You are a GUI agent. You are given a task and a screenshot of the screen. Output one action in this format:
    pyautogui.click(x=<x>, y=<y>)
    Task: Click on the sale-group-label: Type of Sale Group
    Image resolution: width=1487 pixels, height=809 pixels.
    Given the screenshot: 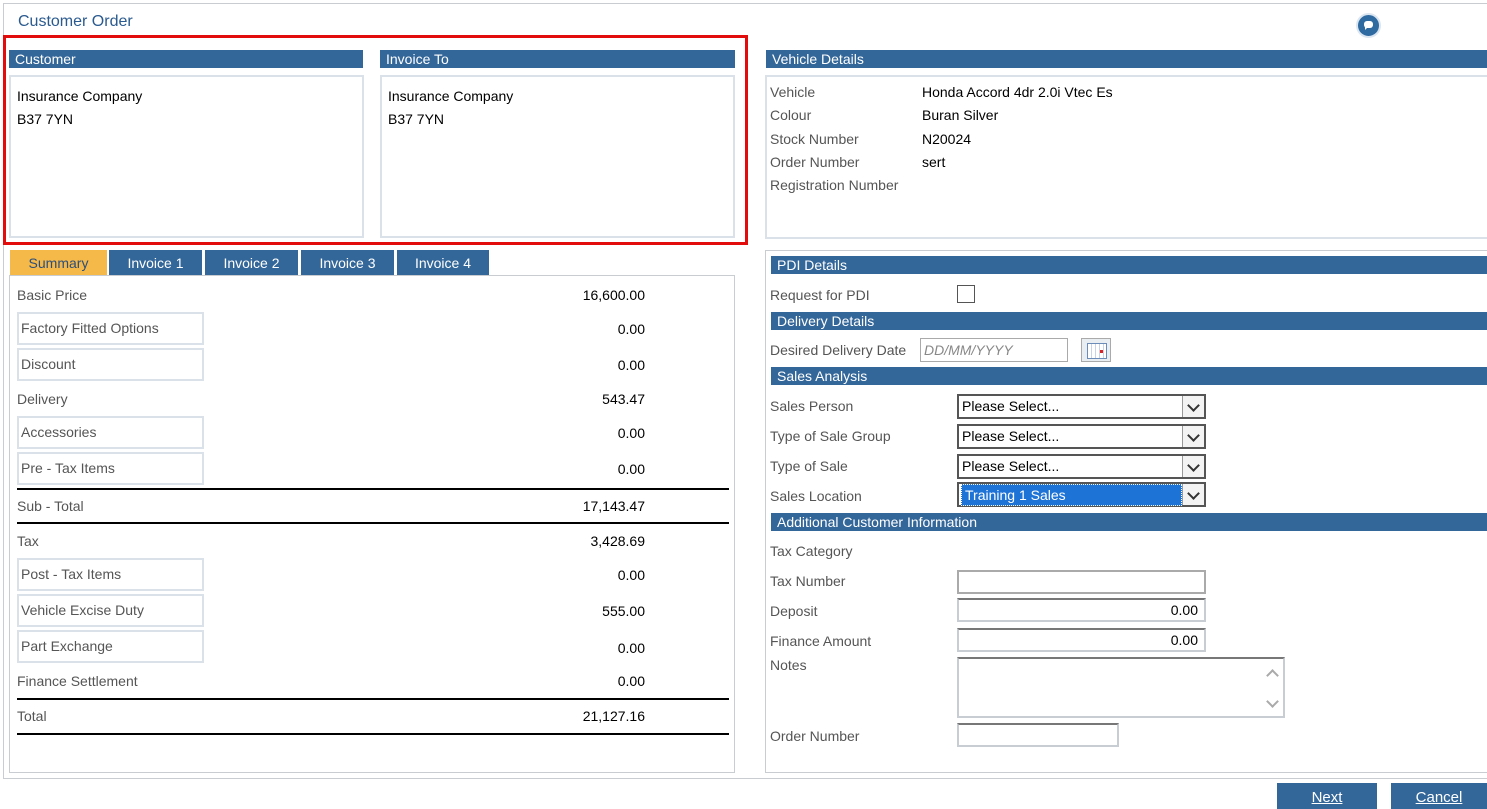 What is the action you would take?
    pyautogui.click(x=830, y=436)
    